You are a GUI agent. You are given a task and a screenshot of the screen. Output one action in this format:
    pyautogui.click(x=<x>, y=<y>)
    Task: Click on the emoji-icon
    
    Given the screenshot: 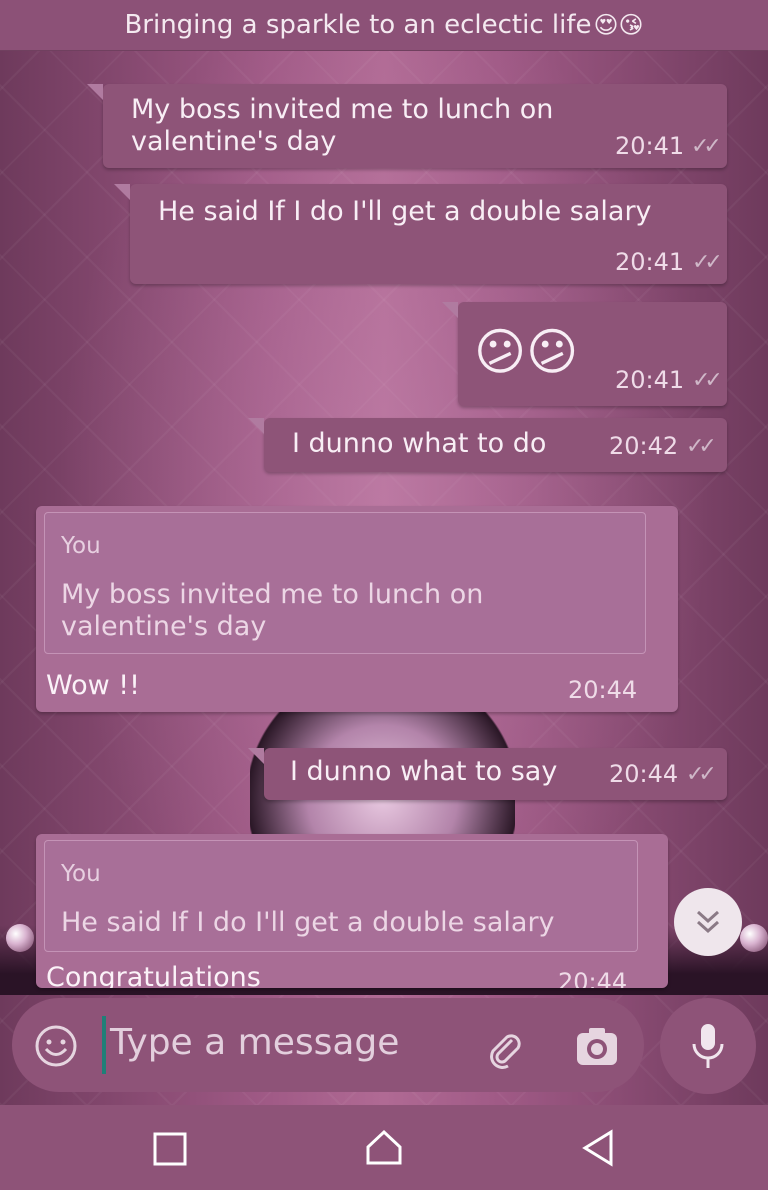 What is the action you would take?
    pyautogui.click(x=56, y=1046)
    